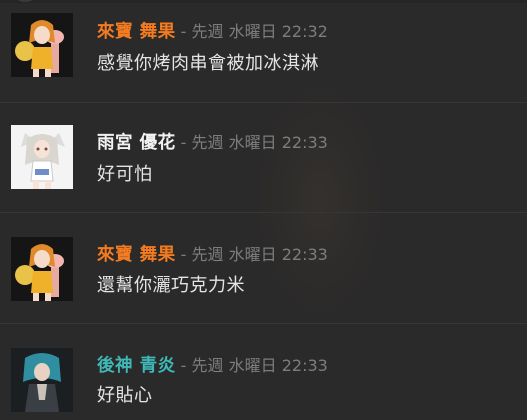 The height and width of the screenshot is (420, 527). What do you see at coordinates (125, 174) in the screenshot?
I see `message-text: 好可怕` at bounding box center [125, 174].